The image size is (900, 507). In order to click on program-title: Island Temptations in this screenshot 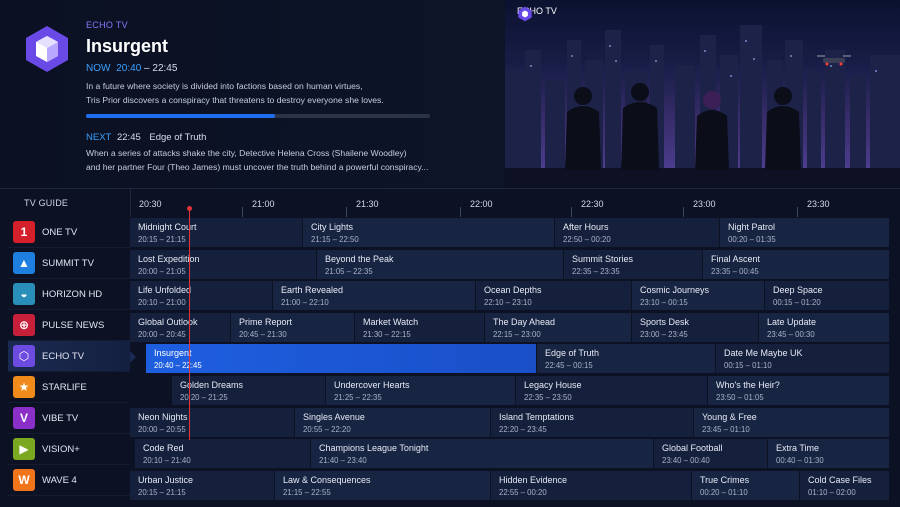, I will do `click(536, 416)`.